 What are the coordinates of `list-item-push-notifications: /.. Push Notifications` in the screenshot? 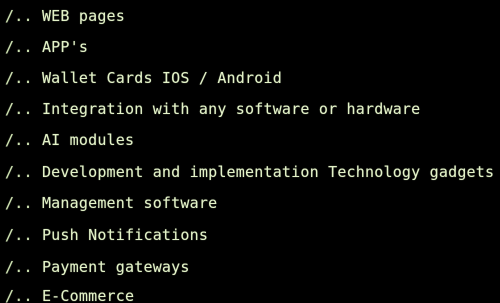 It's located at (106, 235).